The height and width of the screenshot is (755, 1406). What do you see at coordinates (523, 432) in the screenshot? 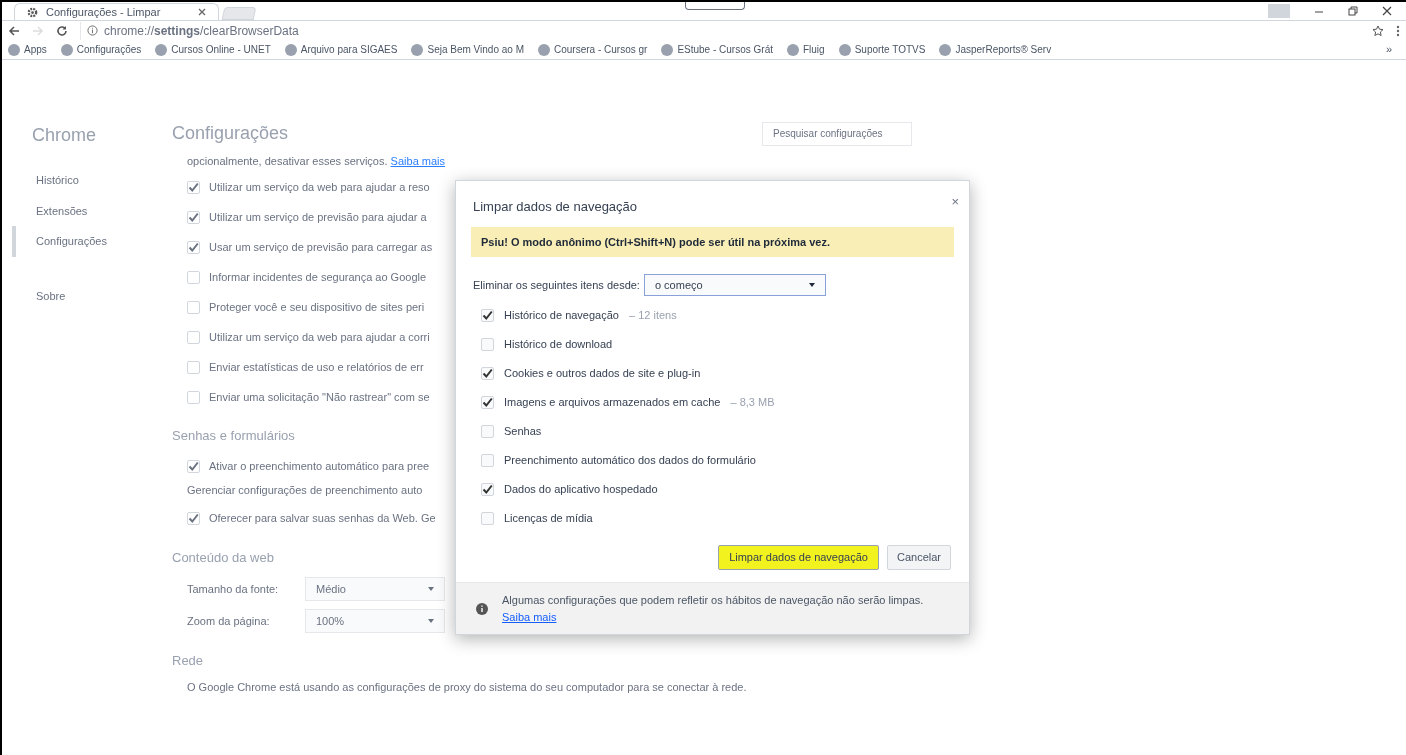
I see `item-label: Senhas` at bounding box center [523, 432].